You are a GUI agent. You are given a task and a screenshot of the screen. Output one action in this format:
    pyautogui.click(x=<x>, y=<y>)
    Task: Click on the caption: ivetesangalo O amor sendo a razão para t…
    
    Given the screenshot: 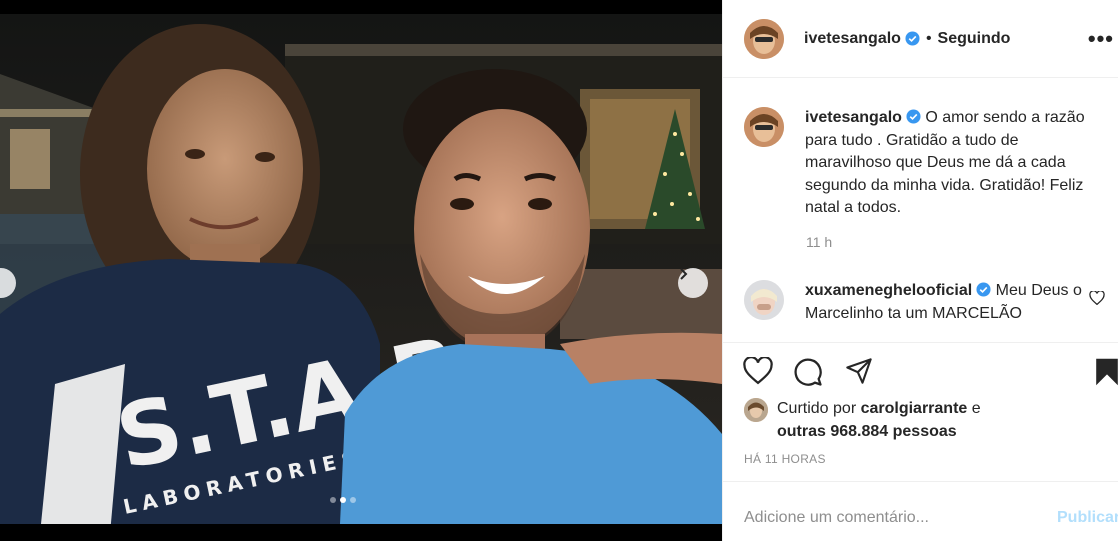 What is the action you would take?
    pyautogui.click(x=924, y=163)
    